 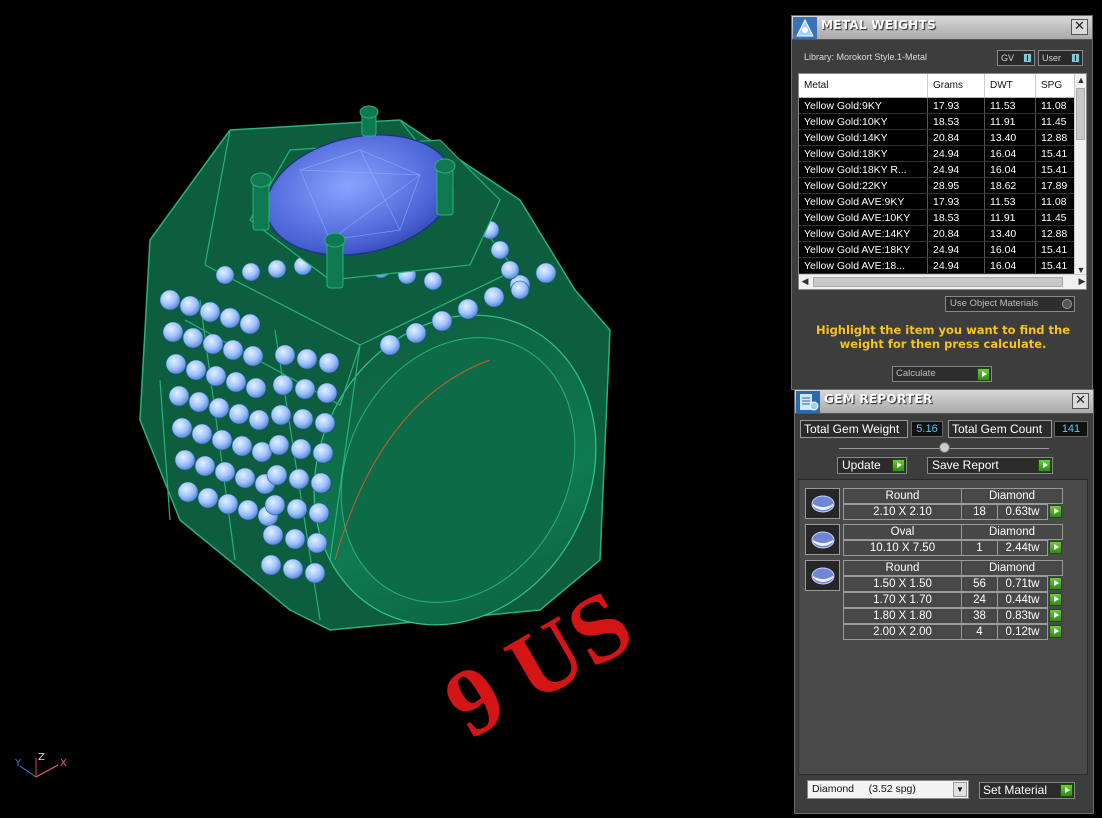 What do you see at coordinates (902, 532) in the screenshot?
I see `gem-shape: Oval` at bounding box center [902, 532].